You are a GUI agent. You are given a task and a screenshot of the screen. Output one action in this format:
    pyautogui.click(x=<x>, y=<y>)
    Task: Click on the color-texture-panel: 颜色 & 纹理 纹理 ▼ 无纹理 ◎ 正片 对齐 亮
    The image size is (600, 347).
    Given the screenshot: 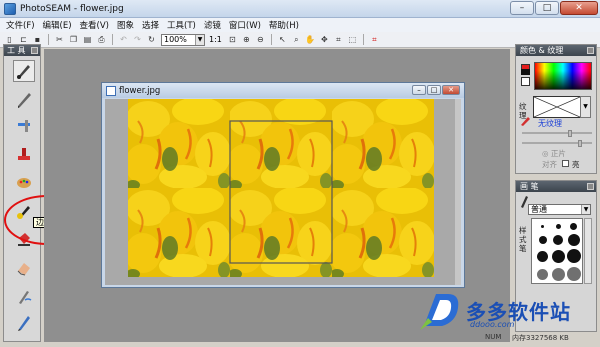 What is the action you would take?
    pyautogui.click(x=556, y=109)
    